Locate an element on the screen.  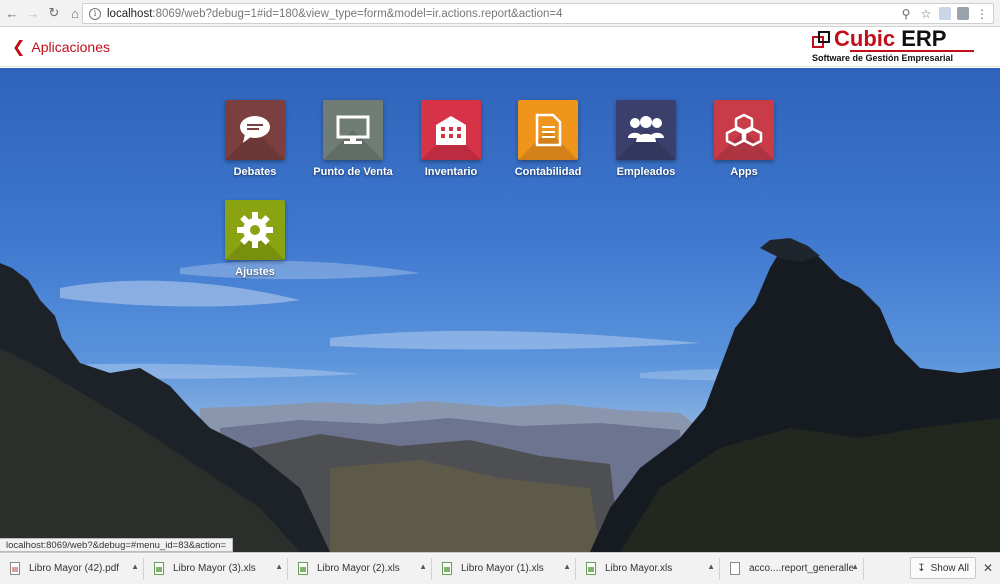
download-filename: Libro Mayor (3).xls is located at coordinates (214, 568).